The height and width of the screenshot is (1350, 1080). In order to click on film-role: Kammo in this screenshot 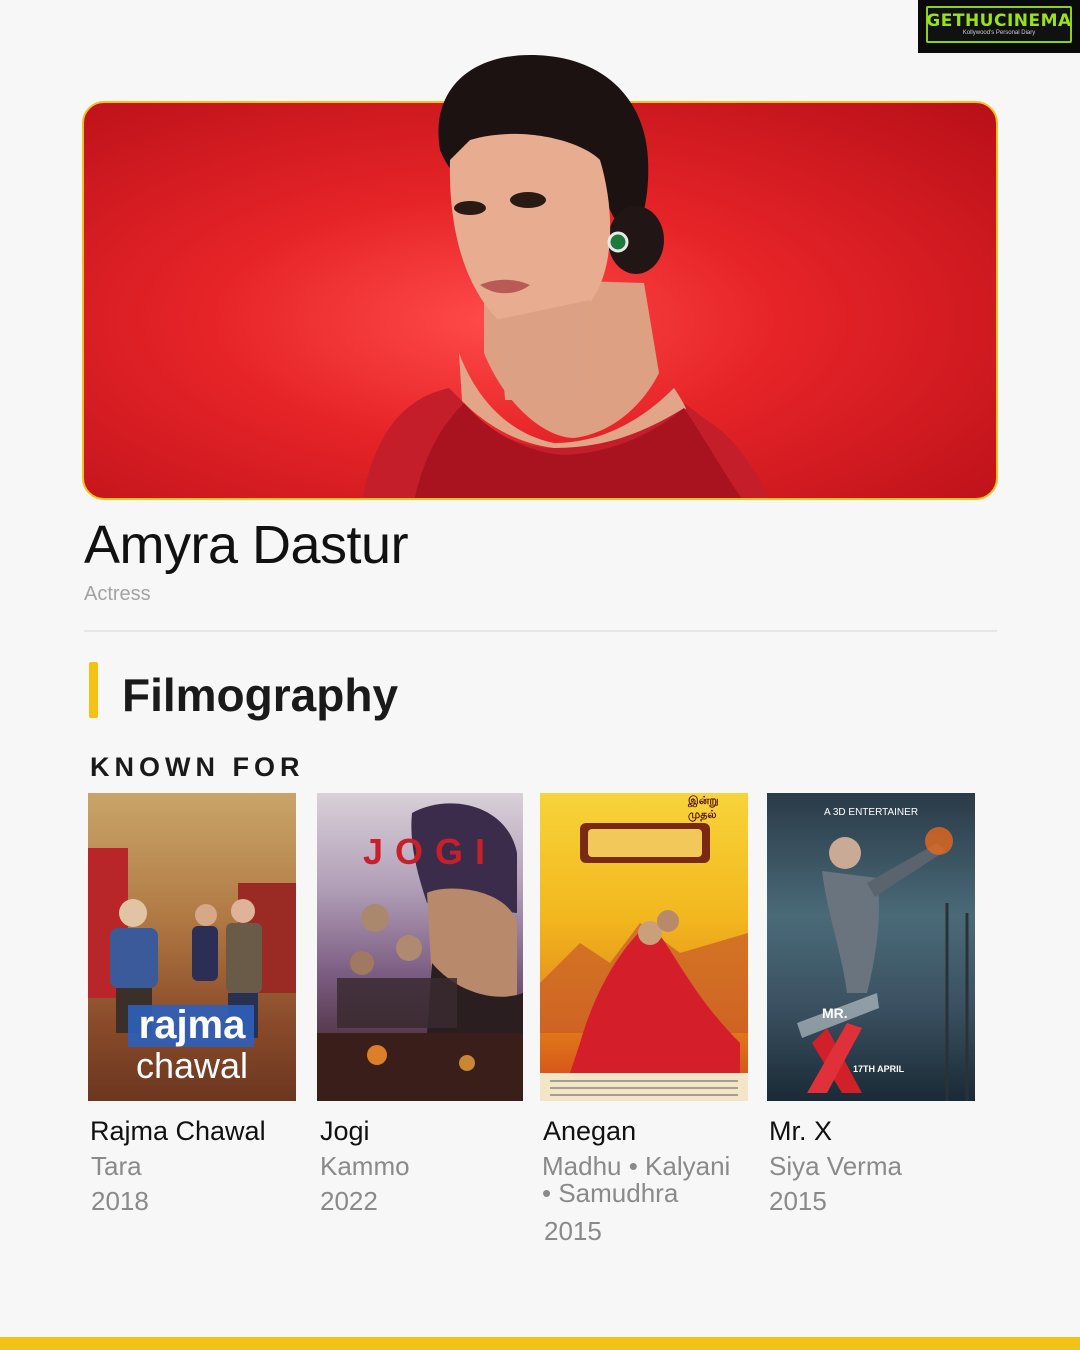, I will do `click(365, 1166)`.